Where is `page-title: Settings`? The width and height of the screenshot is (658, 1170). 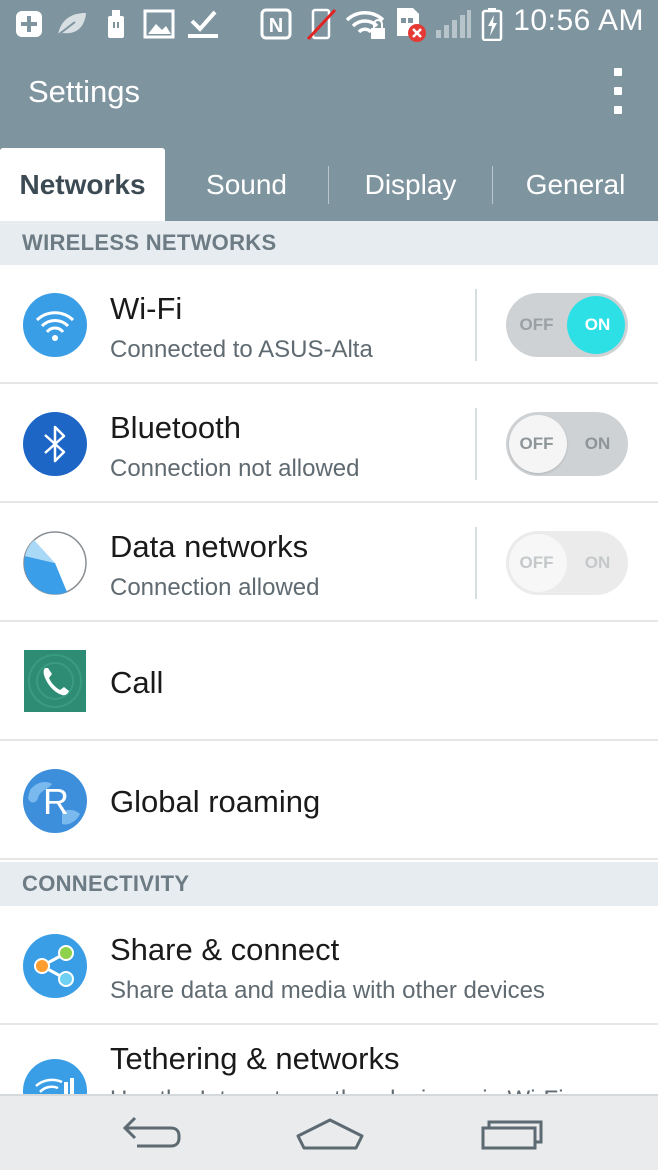 page-title: Settings is located at coordinates (84, 91).